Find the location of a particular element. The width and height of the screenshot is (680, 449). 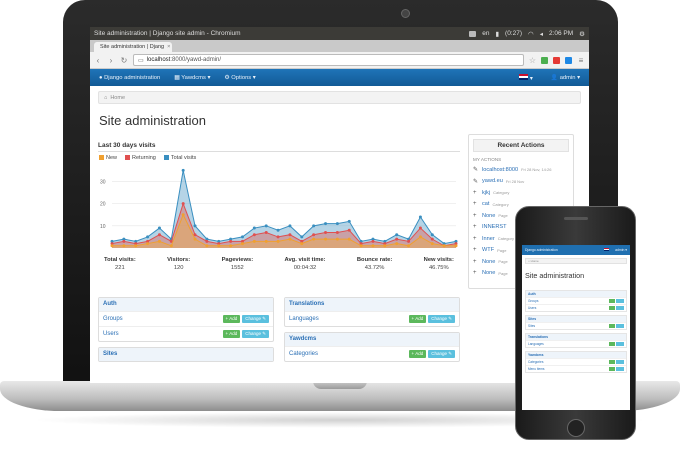

recent-action-label: Inner is located at coordinates (488, 239).